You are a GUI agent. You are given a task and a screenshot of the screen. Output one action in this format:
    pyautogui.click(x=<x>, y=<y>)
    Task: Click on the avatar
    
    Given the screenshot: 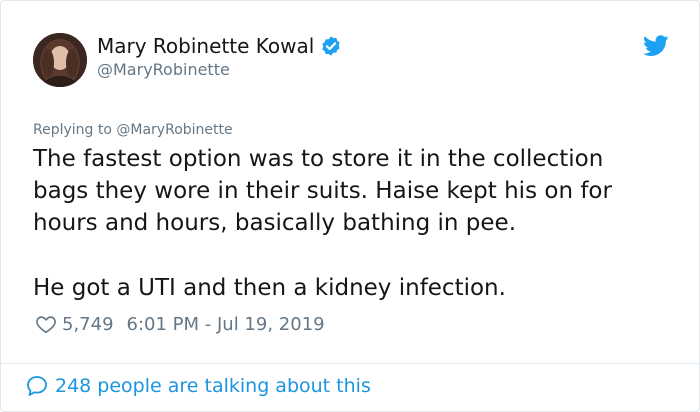 What is the action you would take?
    pyautogui.click(x=60, y=60)
    